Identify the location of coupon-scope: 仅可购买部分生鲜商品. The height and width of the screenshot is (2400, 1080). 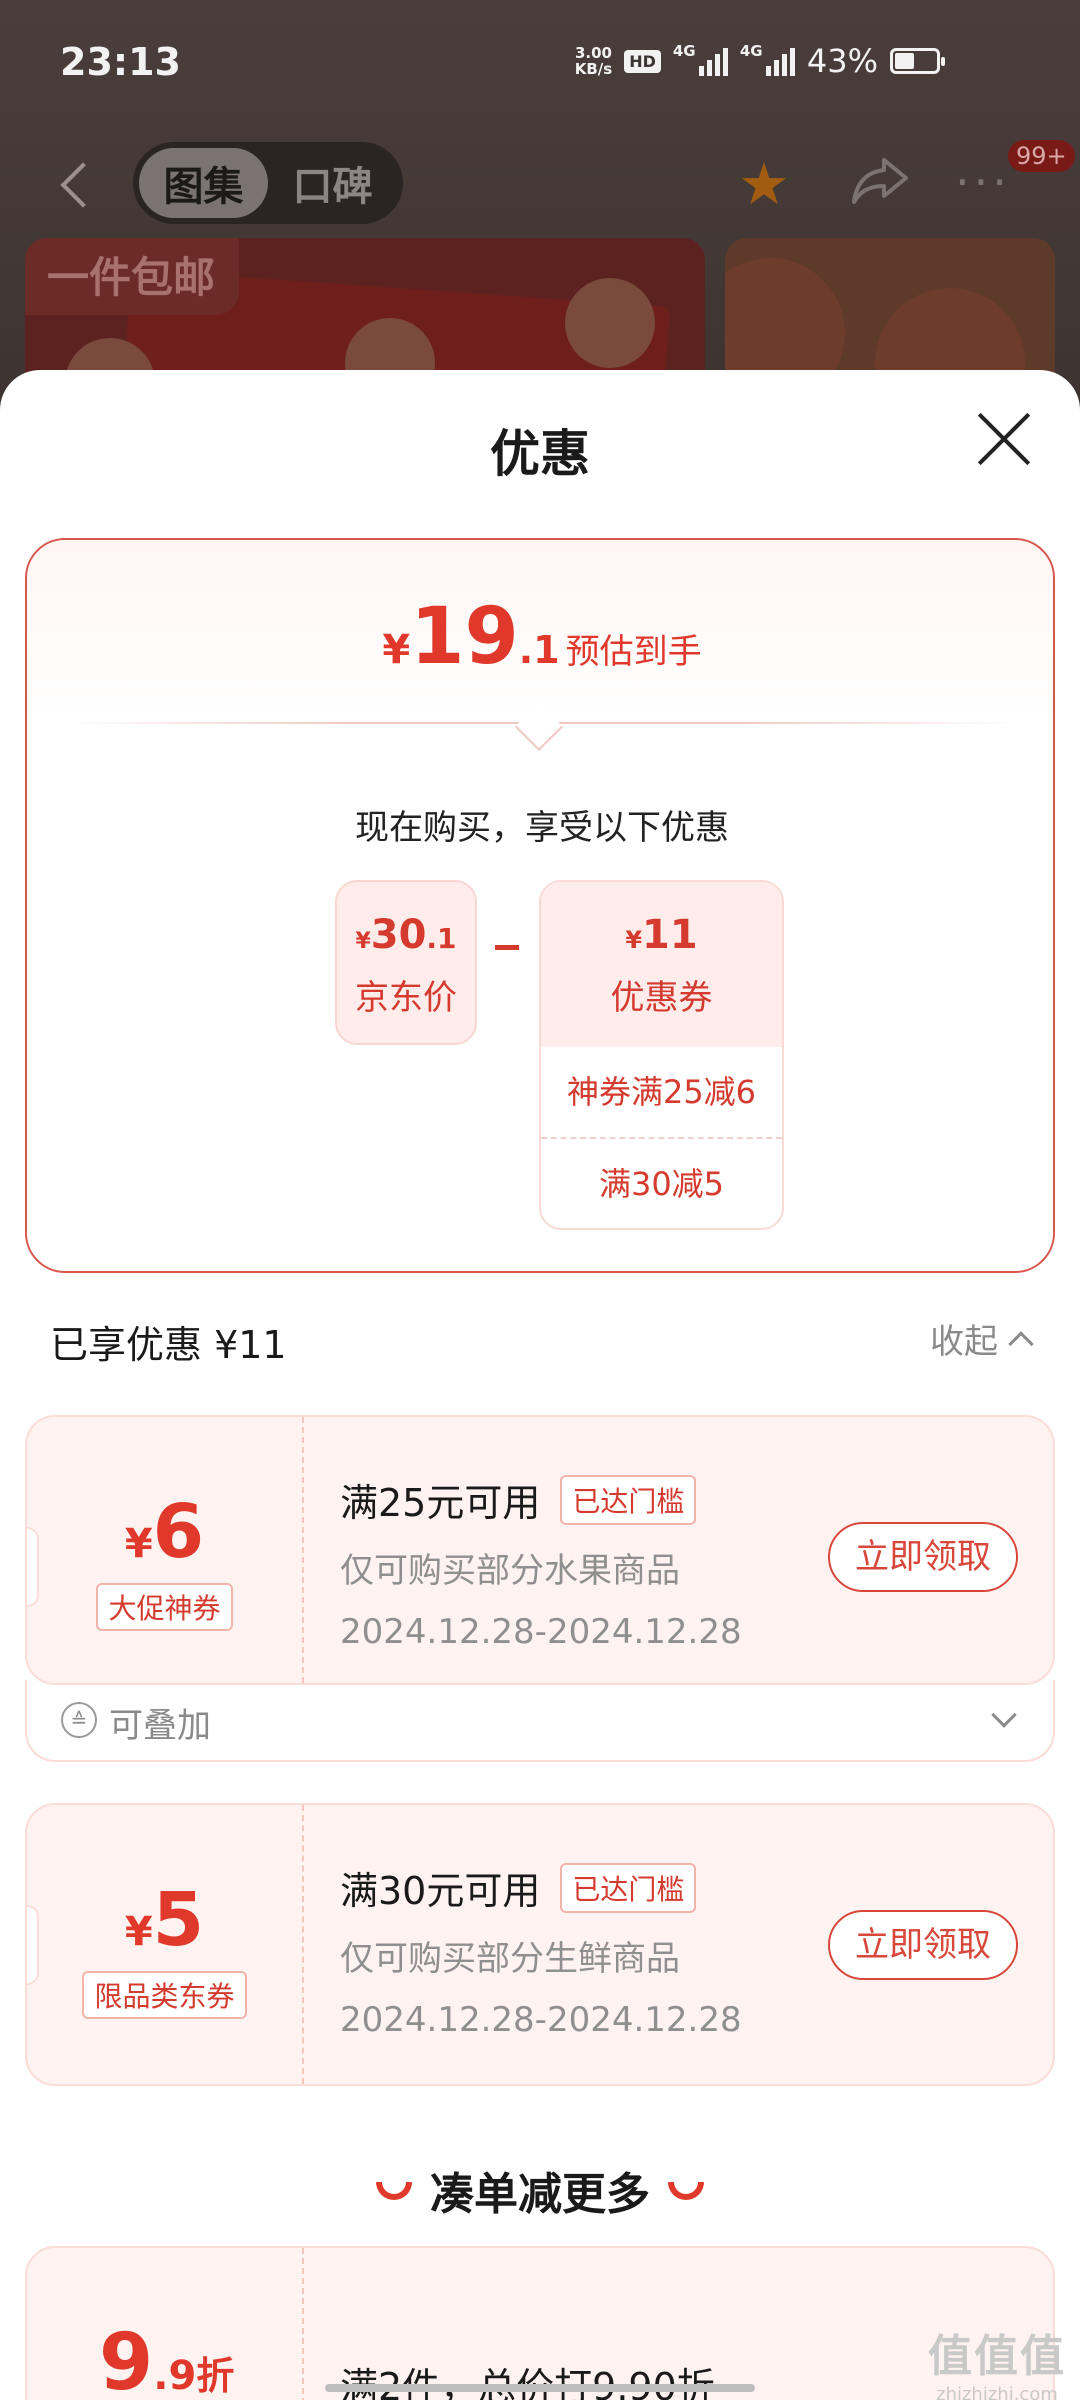
(510, 1959).